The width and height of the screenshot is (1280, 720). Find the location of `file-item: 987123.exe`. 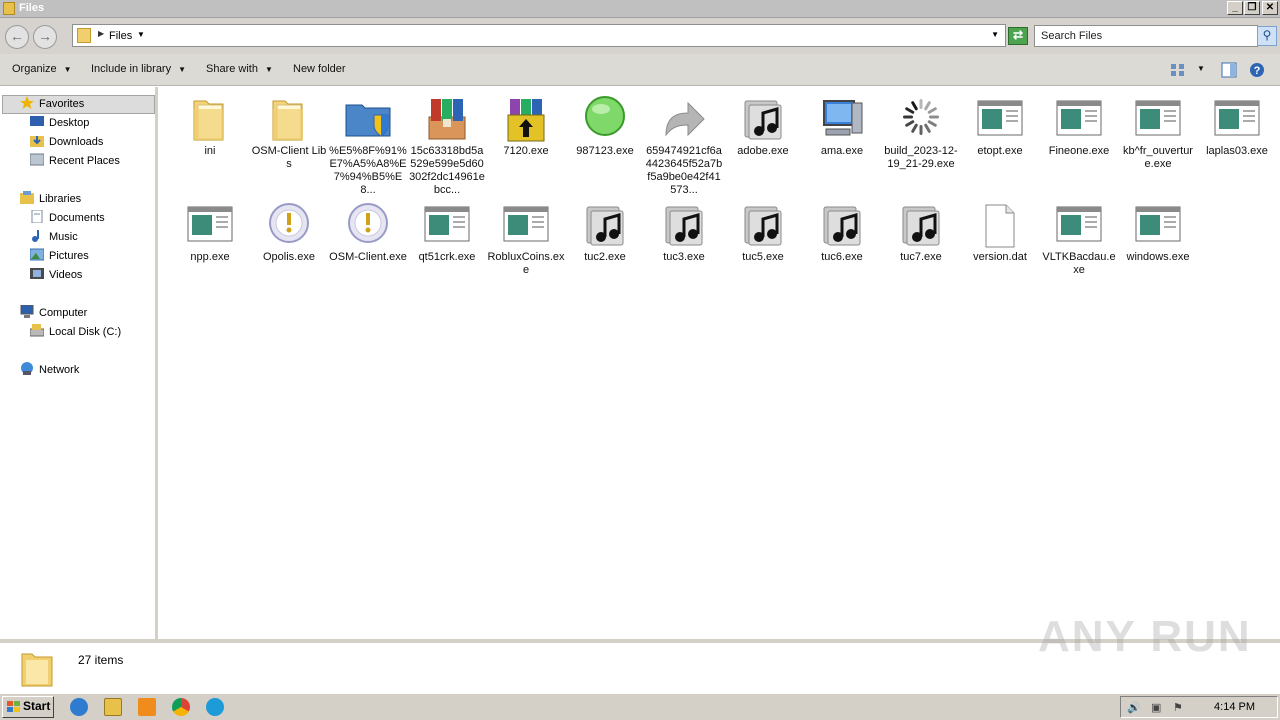

file-item: 987123.exe is located at coordinates (605, 126).